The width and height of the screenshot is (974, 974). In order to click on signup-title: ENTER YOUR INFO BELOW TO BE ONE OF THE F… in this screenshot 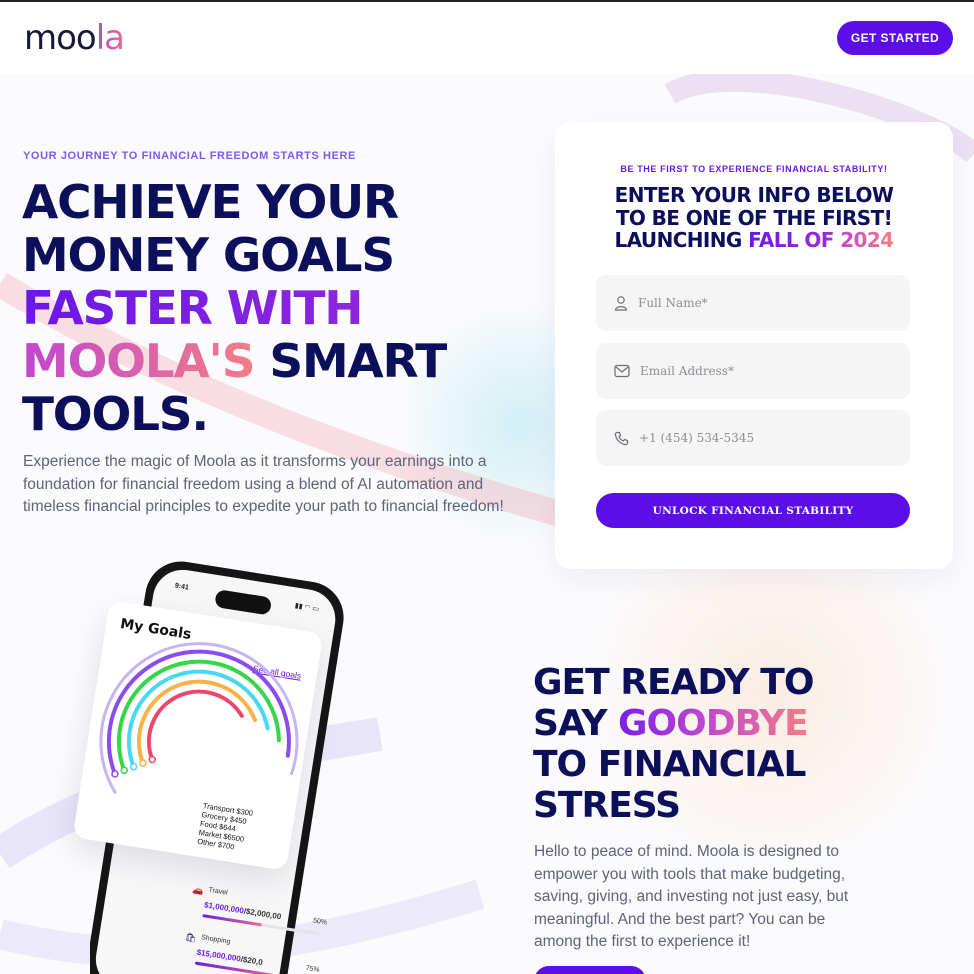, I will do `click(754, 218)`.